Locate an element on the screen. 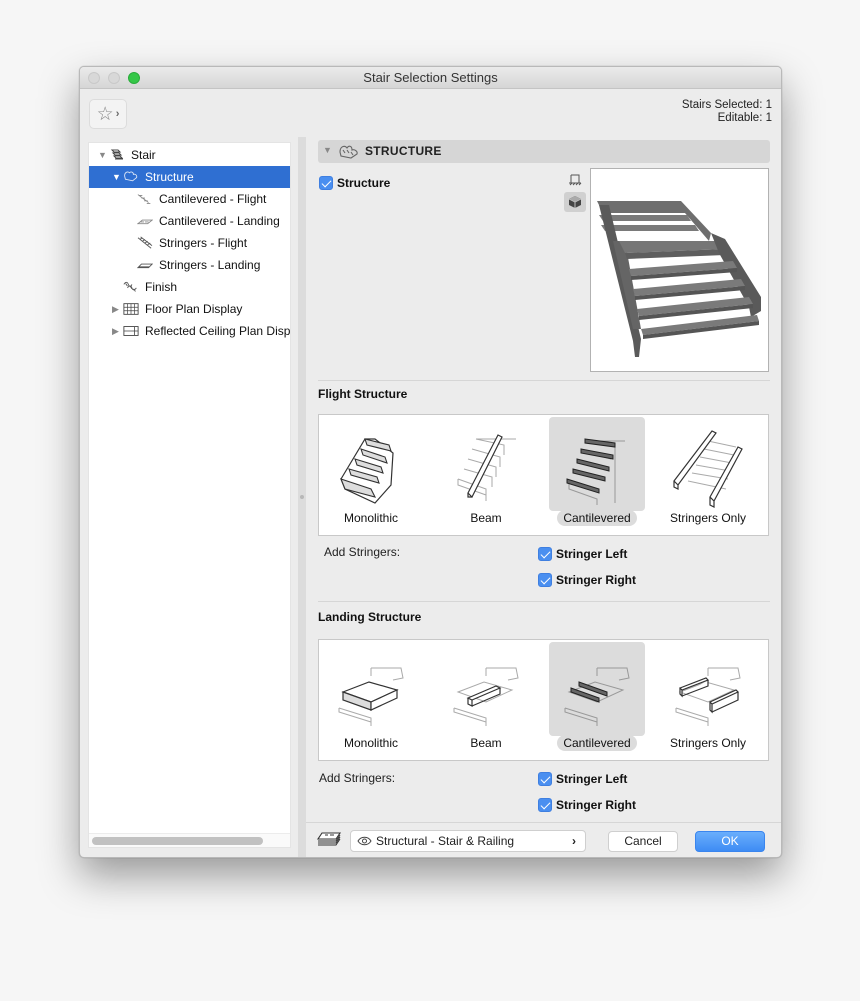 This screenshot has width=860, height=1001. floor-plan-view-icon is located at coordinates (575, 180).